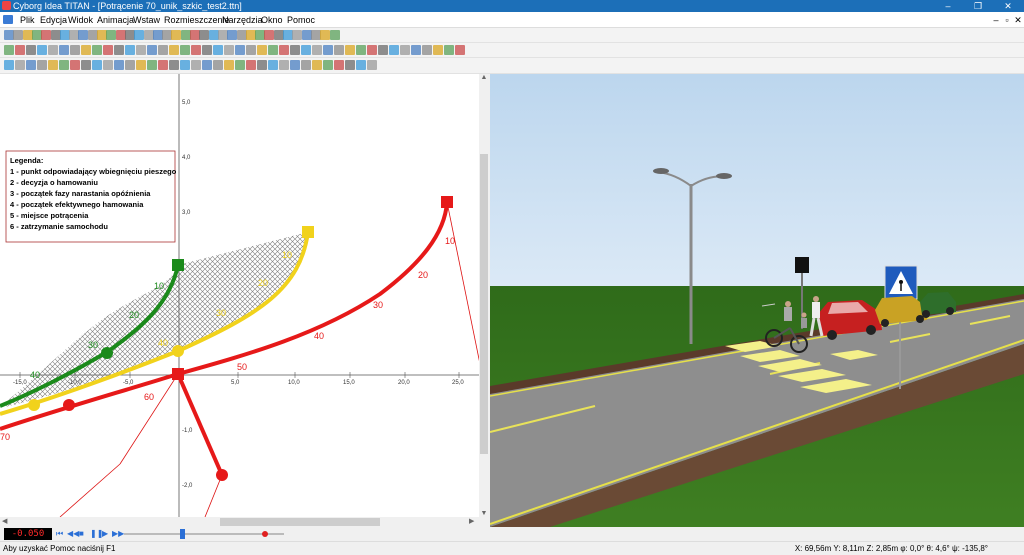 The image size is (1024, 555). I want to click on menu-animacja: Animacja, so click(115, 20).